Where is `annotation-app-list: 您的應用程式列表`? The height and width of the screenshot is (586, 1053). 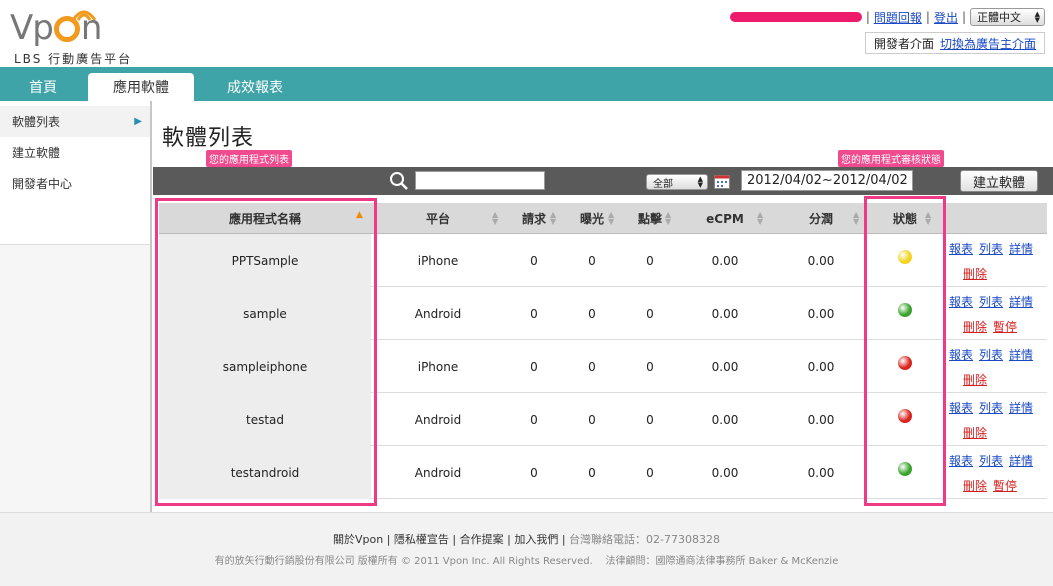 annotation-app-list: 您的應用程式列表 is located at coordinates (249, 158).